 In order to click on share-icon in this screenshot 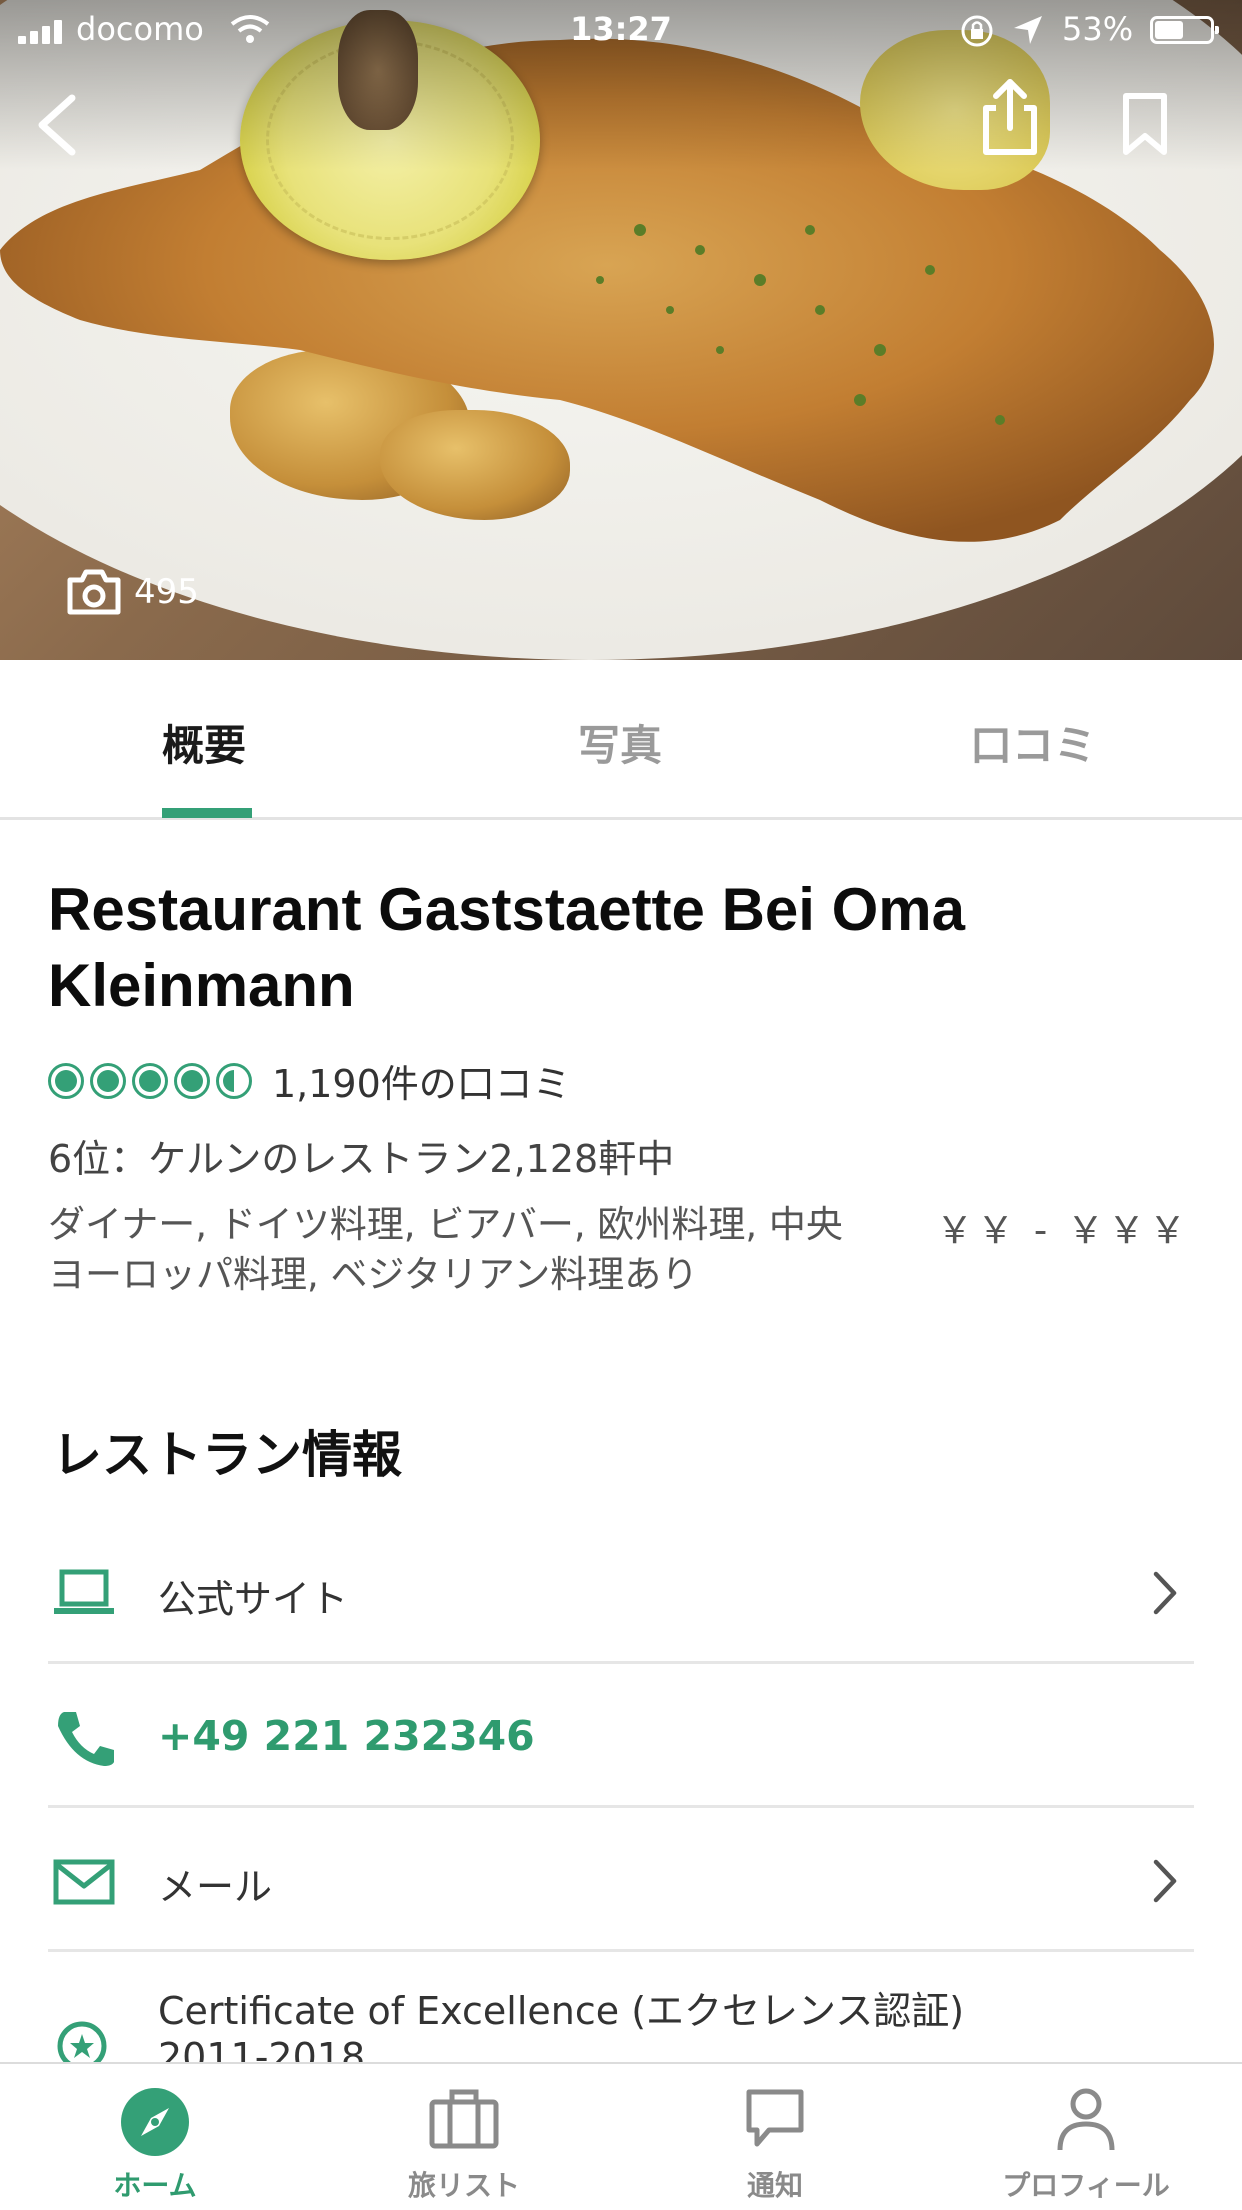, I will do `click(1010, 117)`.